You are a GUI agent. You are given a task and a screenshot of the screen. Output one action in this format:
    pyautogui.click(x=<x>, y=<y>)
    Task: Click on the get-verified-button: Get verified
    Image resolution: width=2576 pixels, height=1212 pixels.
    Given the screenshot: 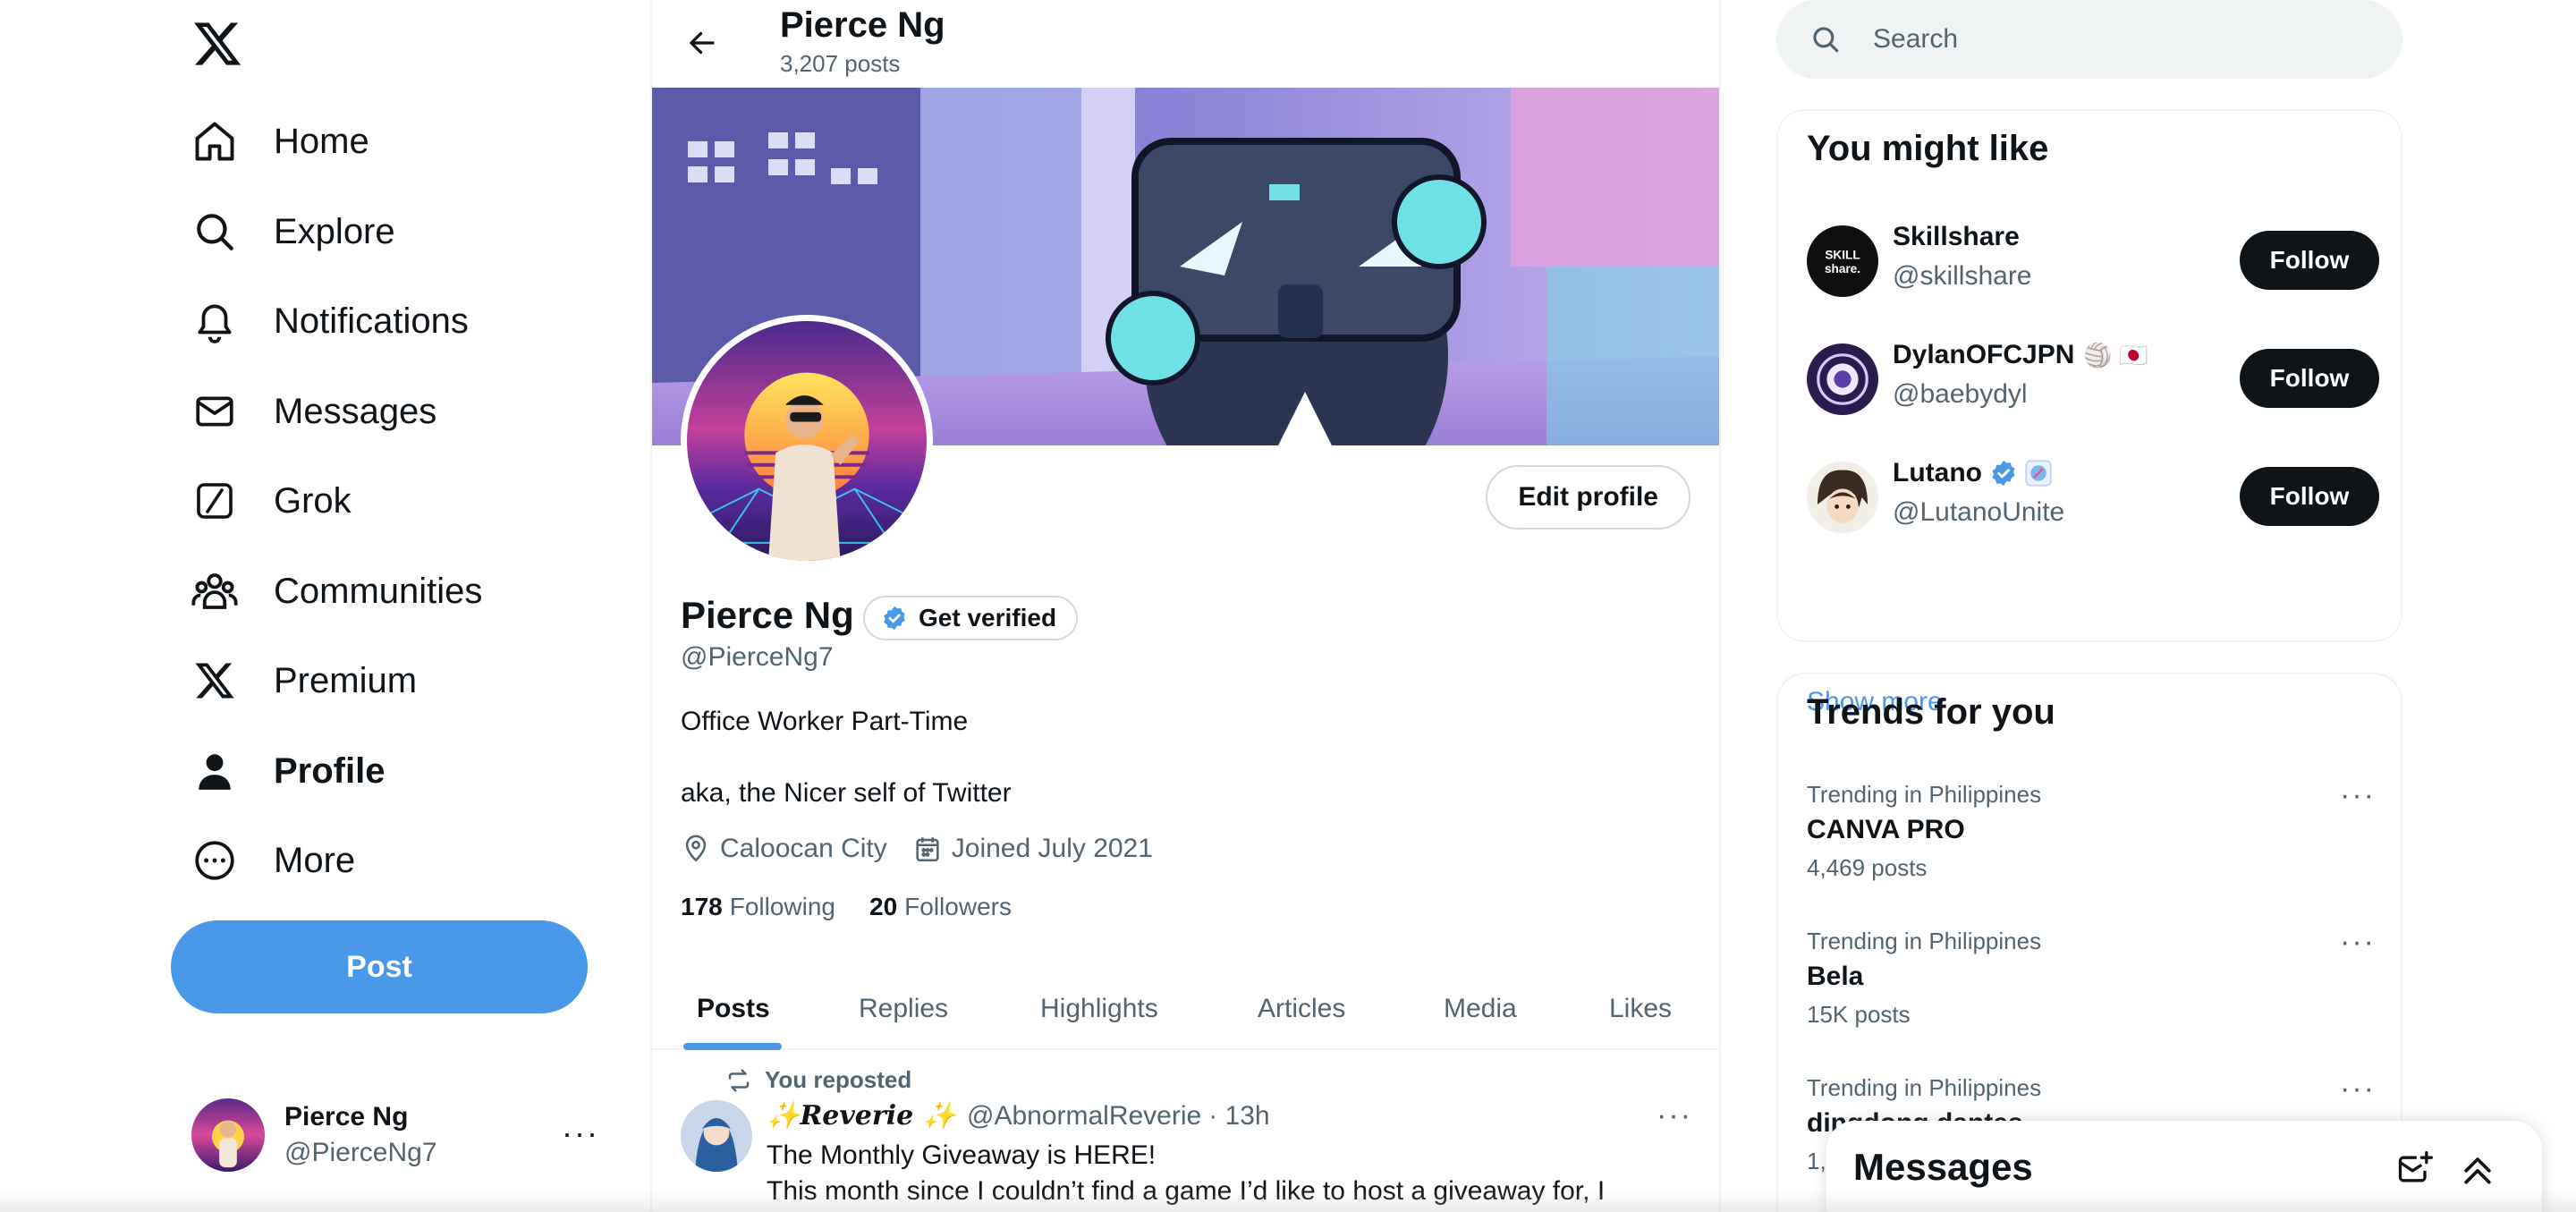 What is the action you would take?
    pyautogui.click(x=971, y=618)
    